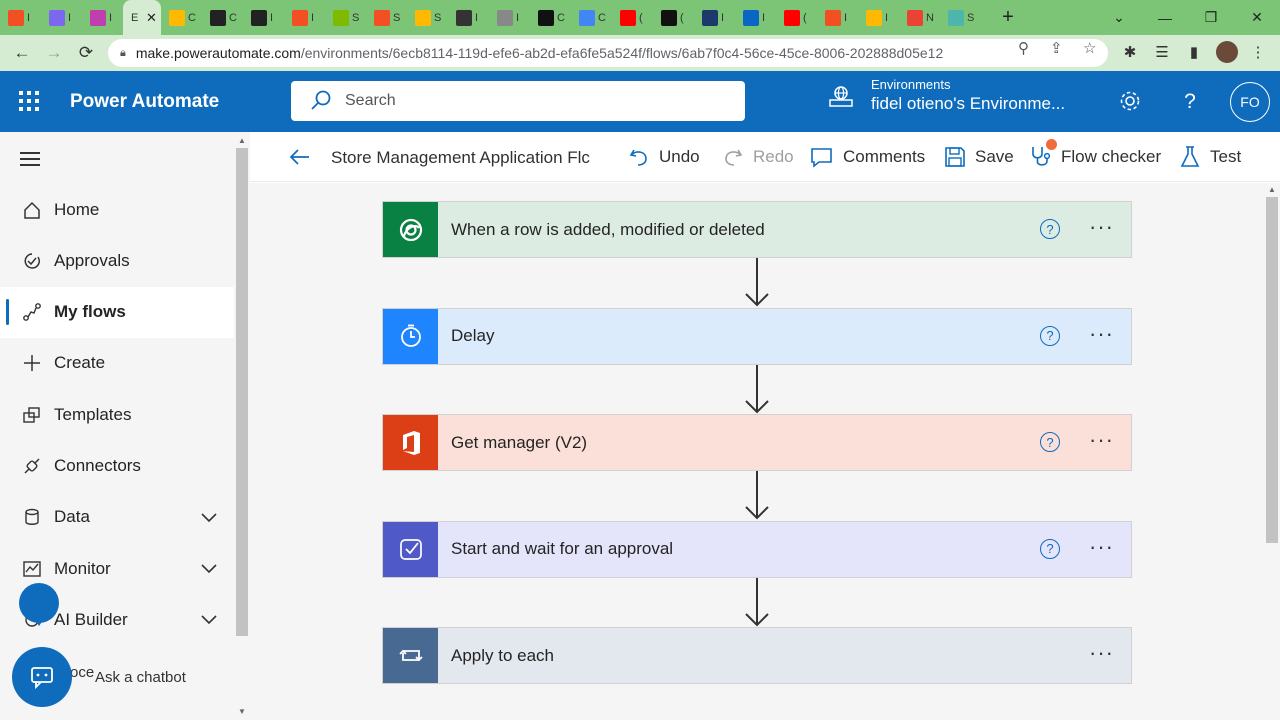 The width and height of the screenshot is (1280, 720). I want to click on flow-step-card: Start and wait for an approval? ···, so click(757, 549).